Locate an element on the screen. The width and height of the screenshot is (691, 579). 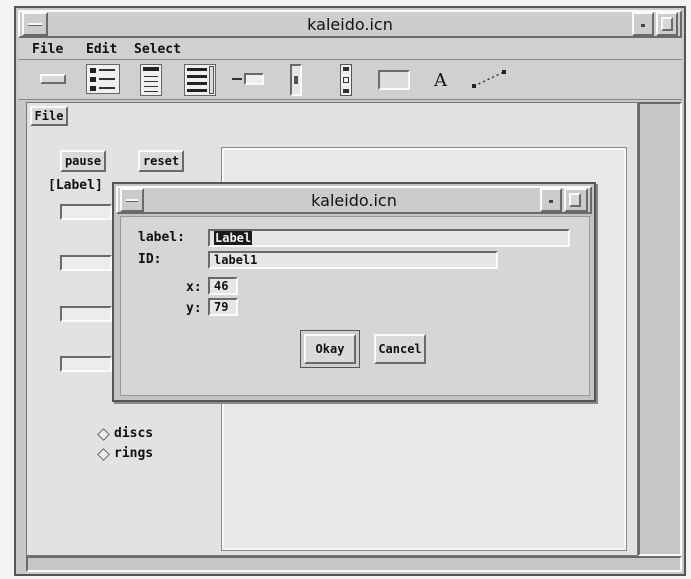
maximize-button is located at coordinates (667, 24).